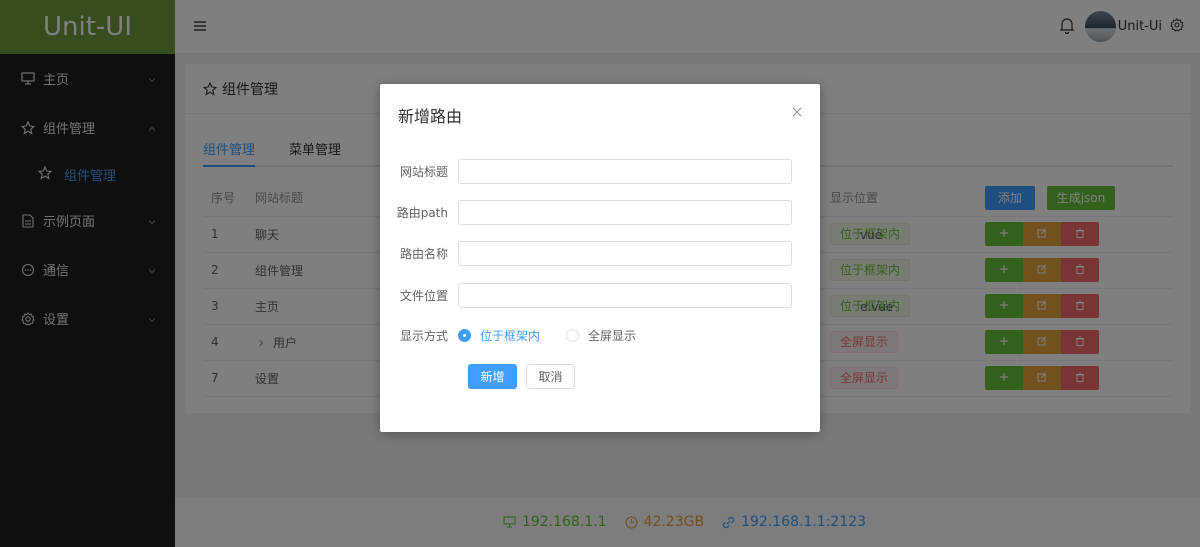  What do you see at coordinates (550, 376) in the screenshot?
I see `cancel-button: 取消` at bounding box center [550, 376].